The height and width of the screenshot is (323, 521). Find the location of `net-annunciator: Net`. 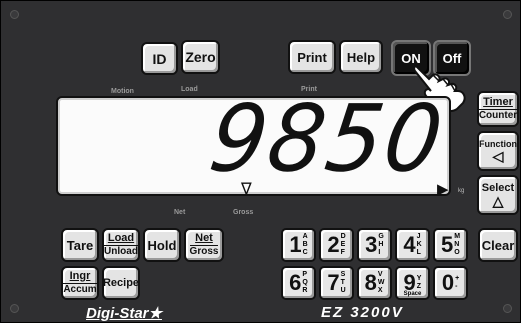

net-annunciator: Net is located at coordinates (180, 212).